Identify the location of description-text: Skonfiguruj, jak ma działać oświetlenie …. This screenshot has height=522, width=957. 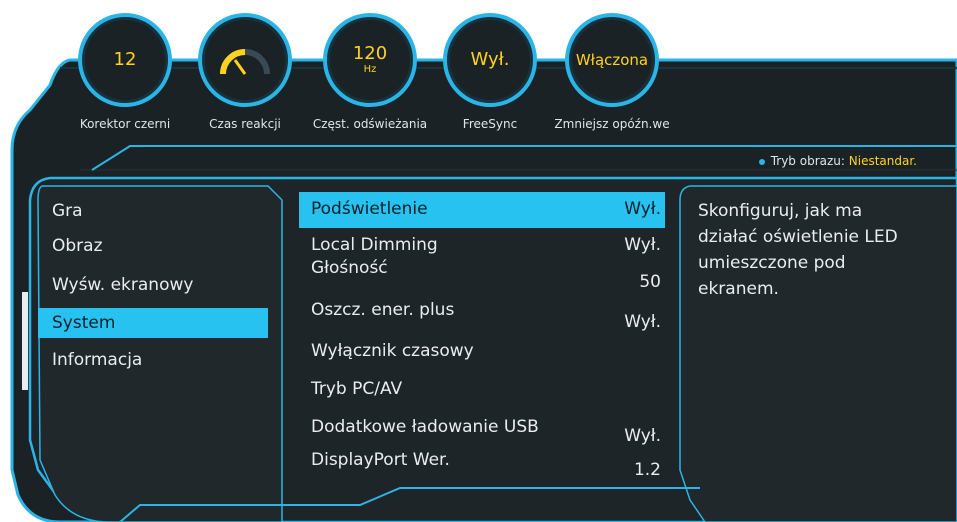
(798, 250).